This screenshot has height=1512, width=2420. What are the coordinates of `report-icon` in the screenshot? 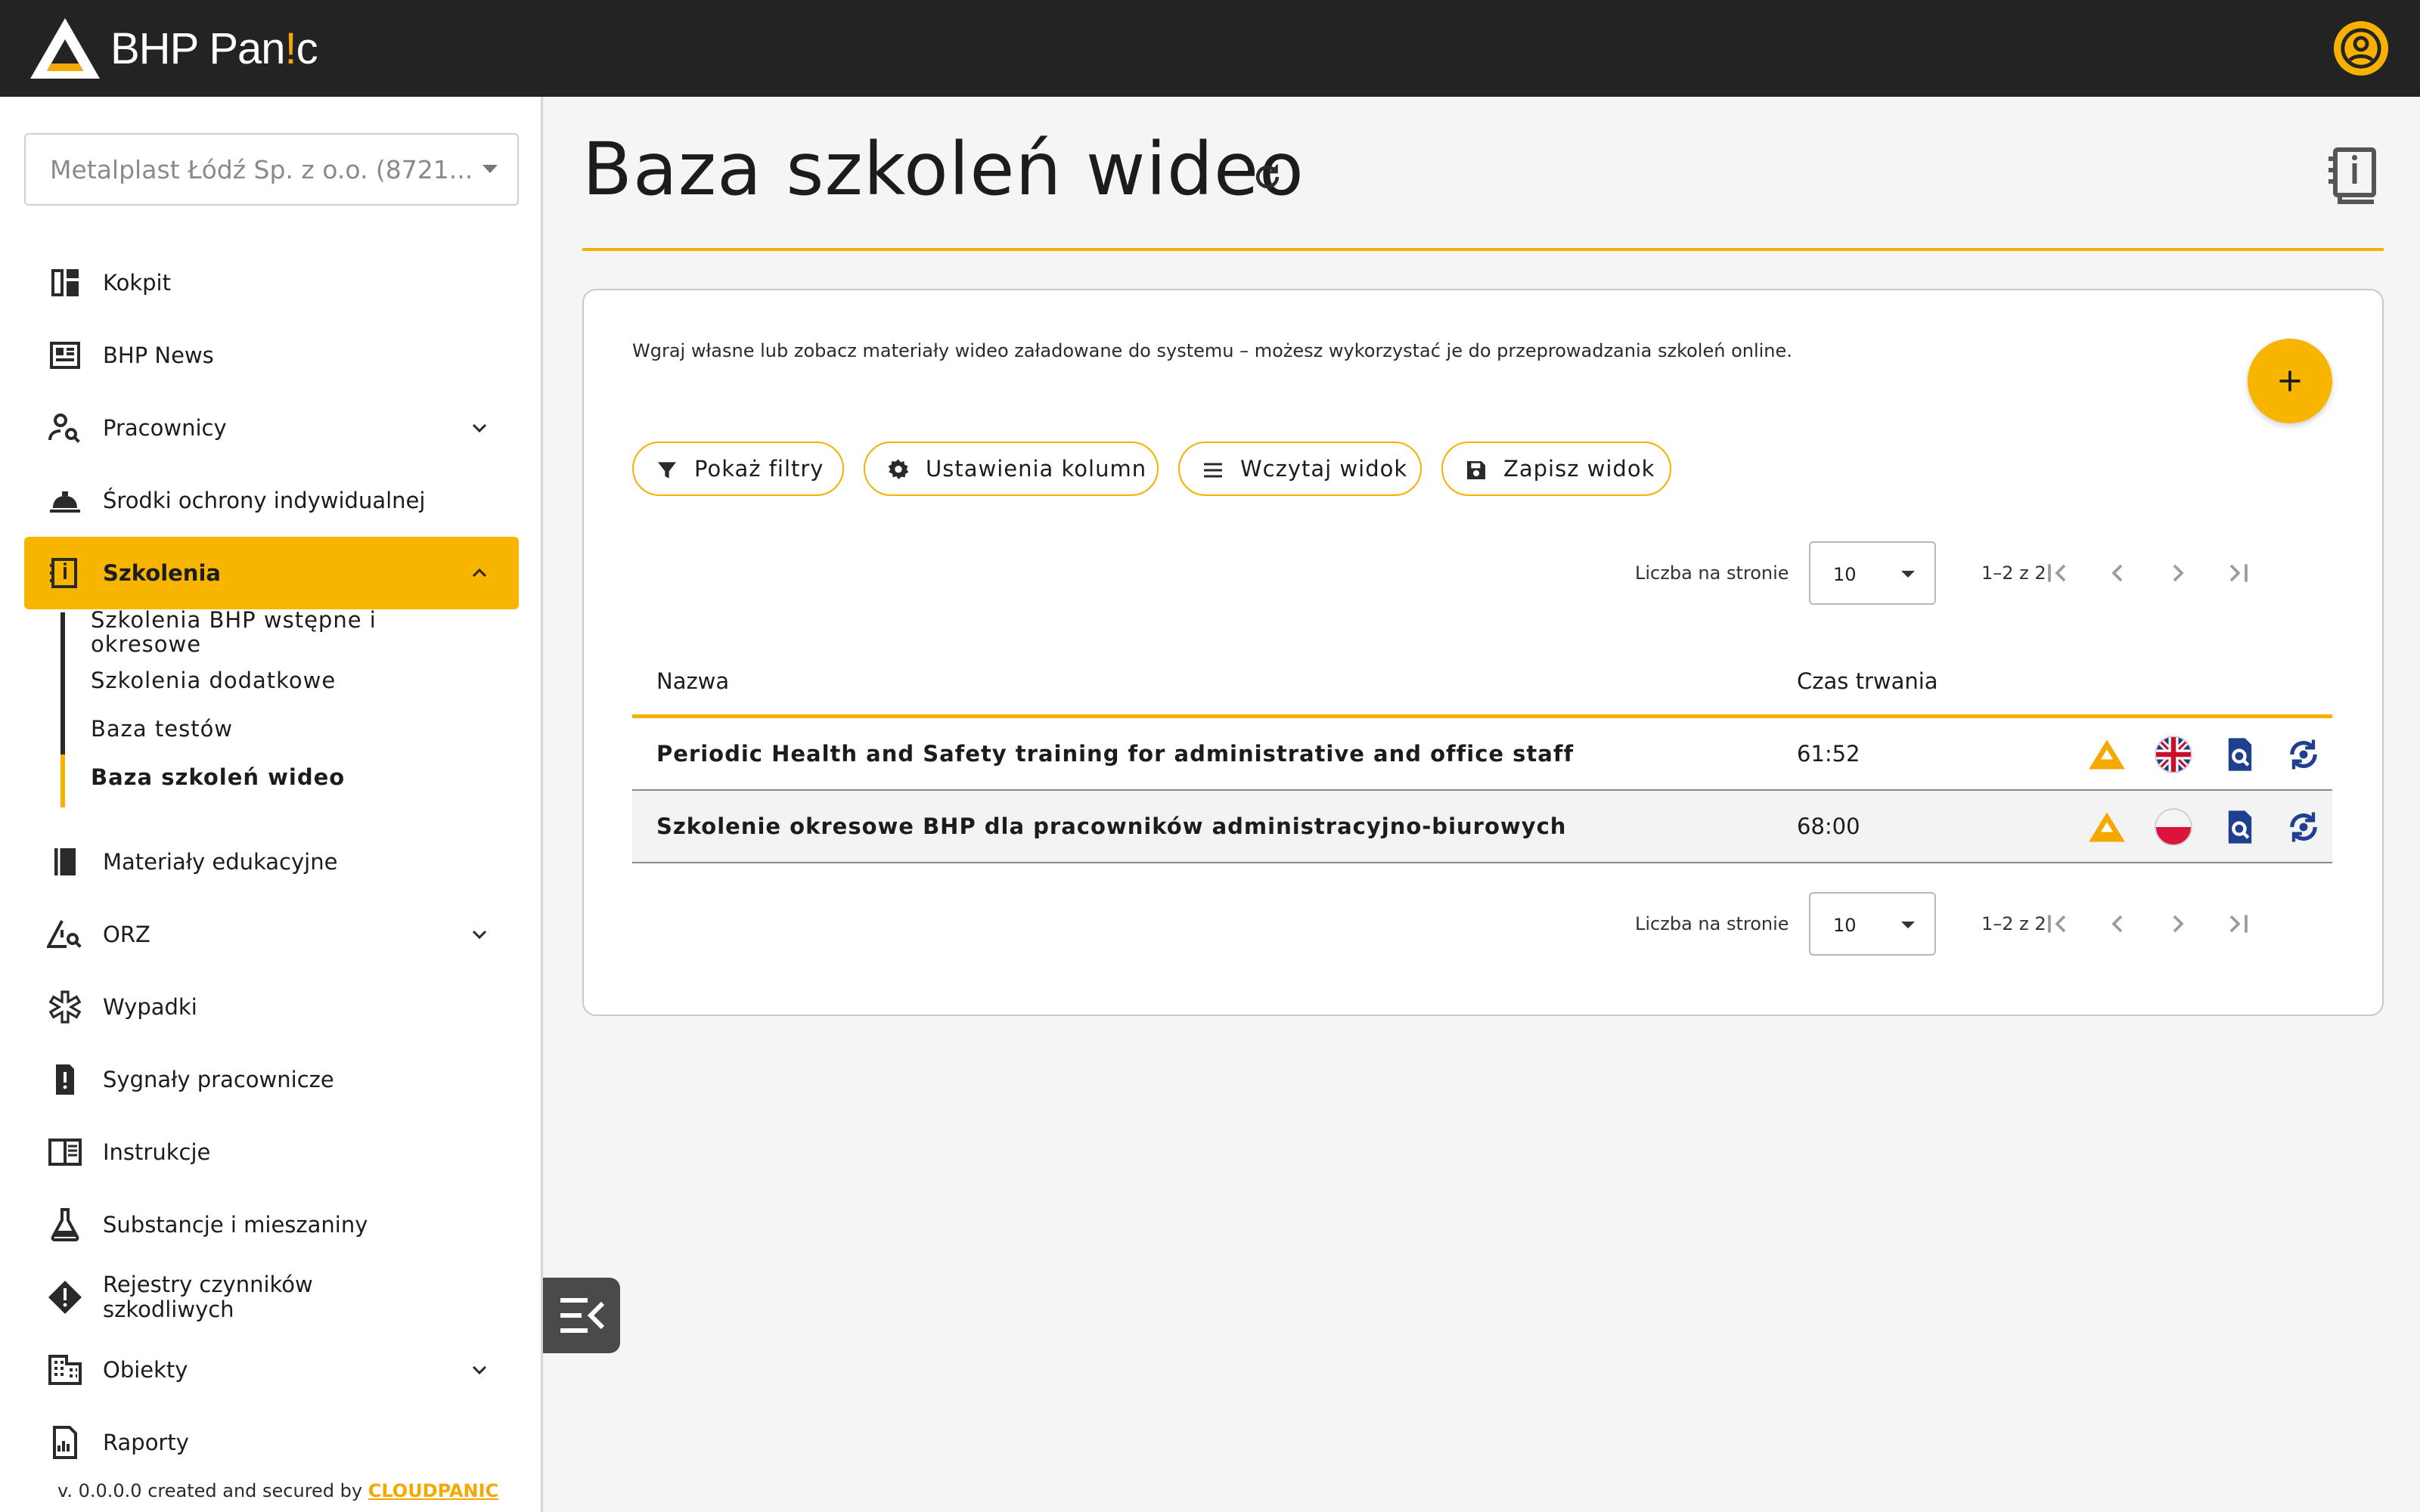 It's located at (65, 1079).